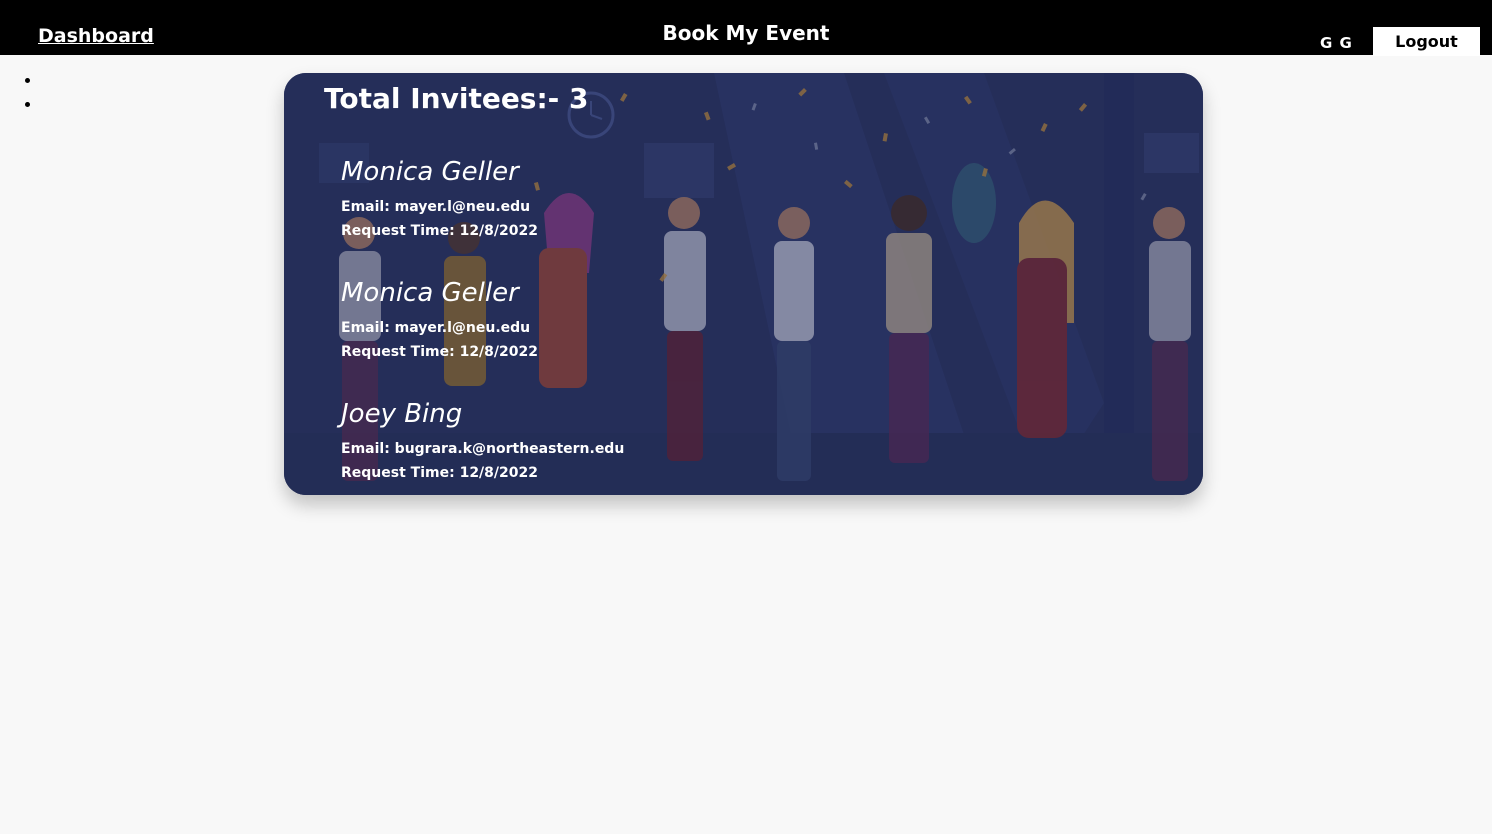 The width and height of the screenshot is (1492, 834). What do you see at coordinates (746, 33) in the screenshot?
I see `app-title: Book My Event` at bounding box center [746, 33].